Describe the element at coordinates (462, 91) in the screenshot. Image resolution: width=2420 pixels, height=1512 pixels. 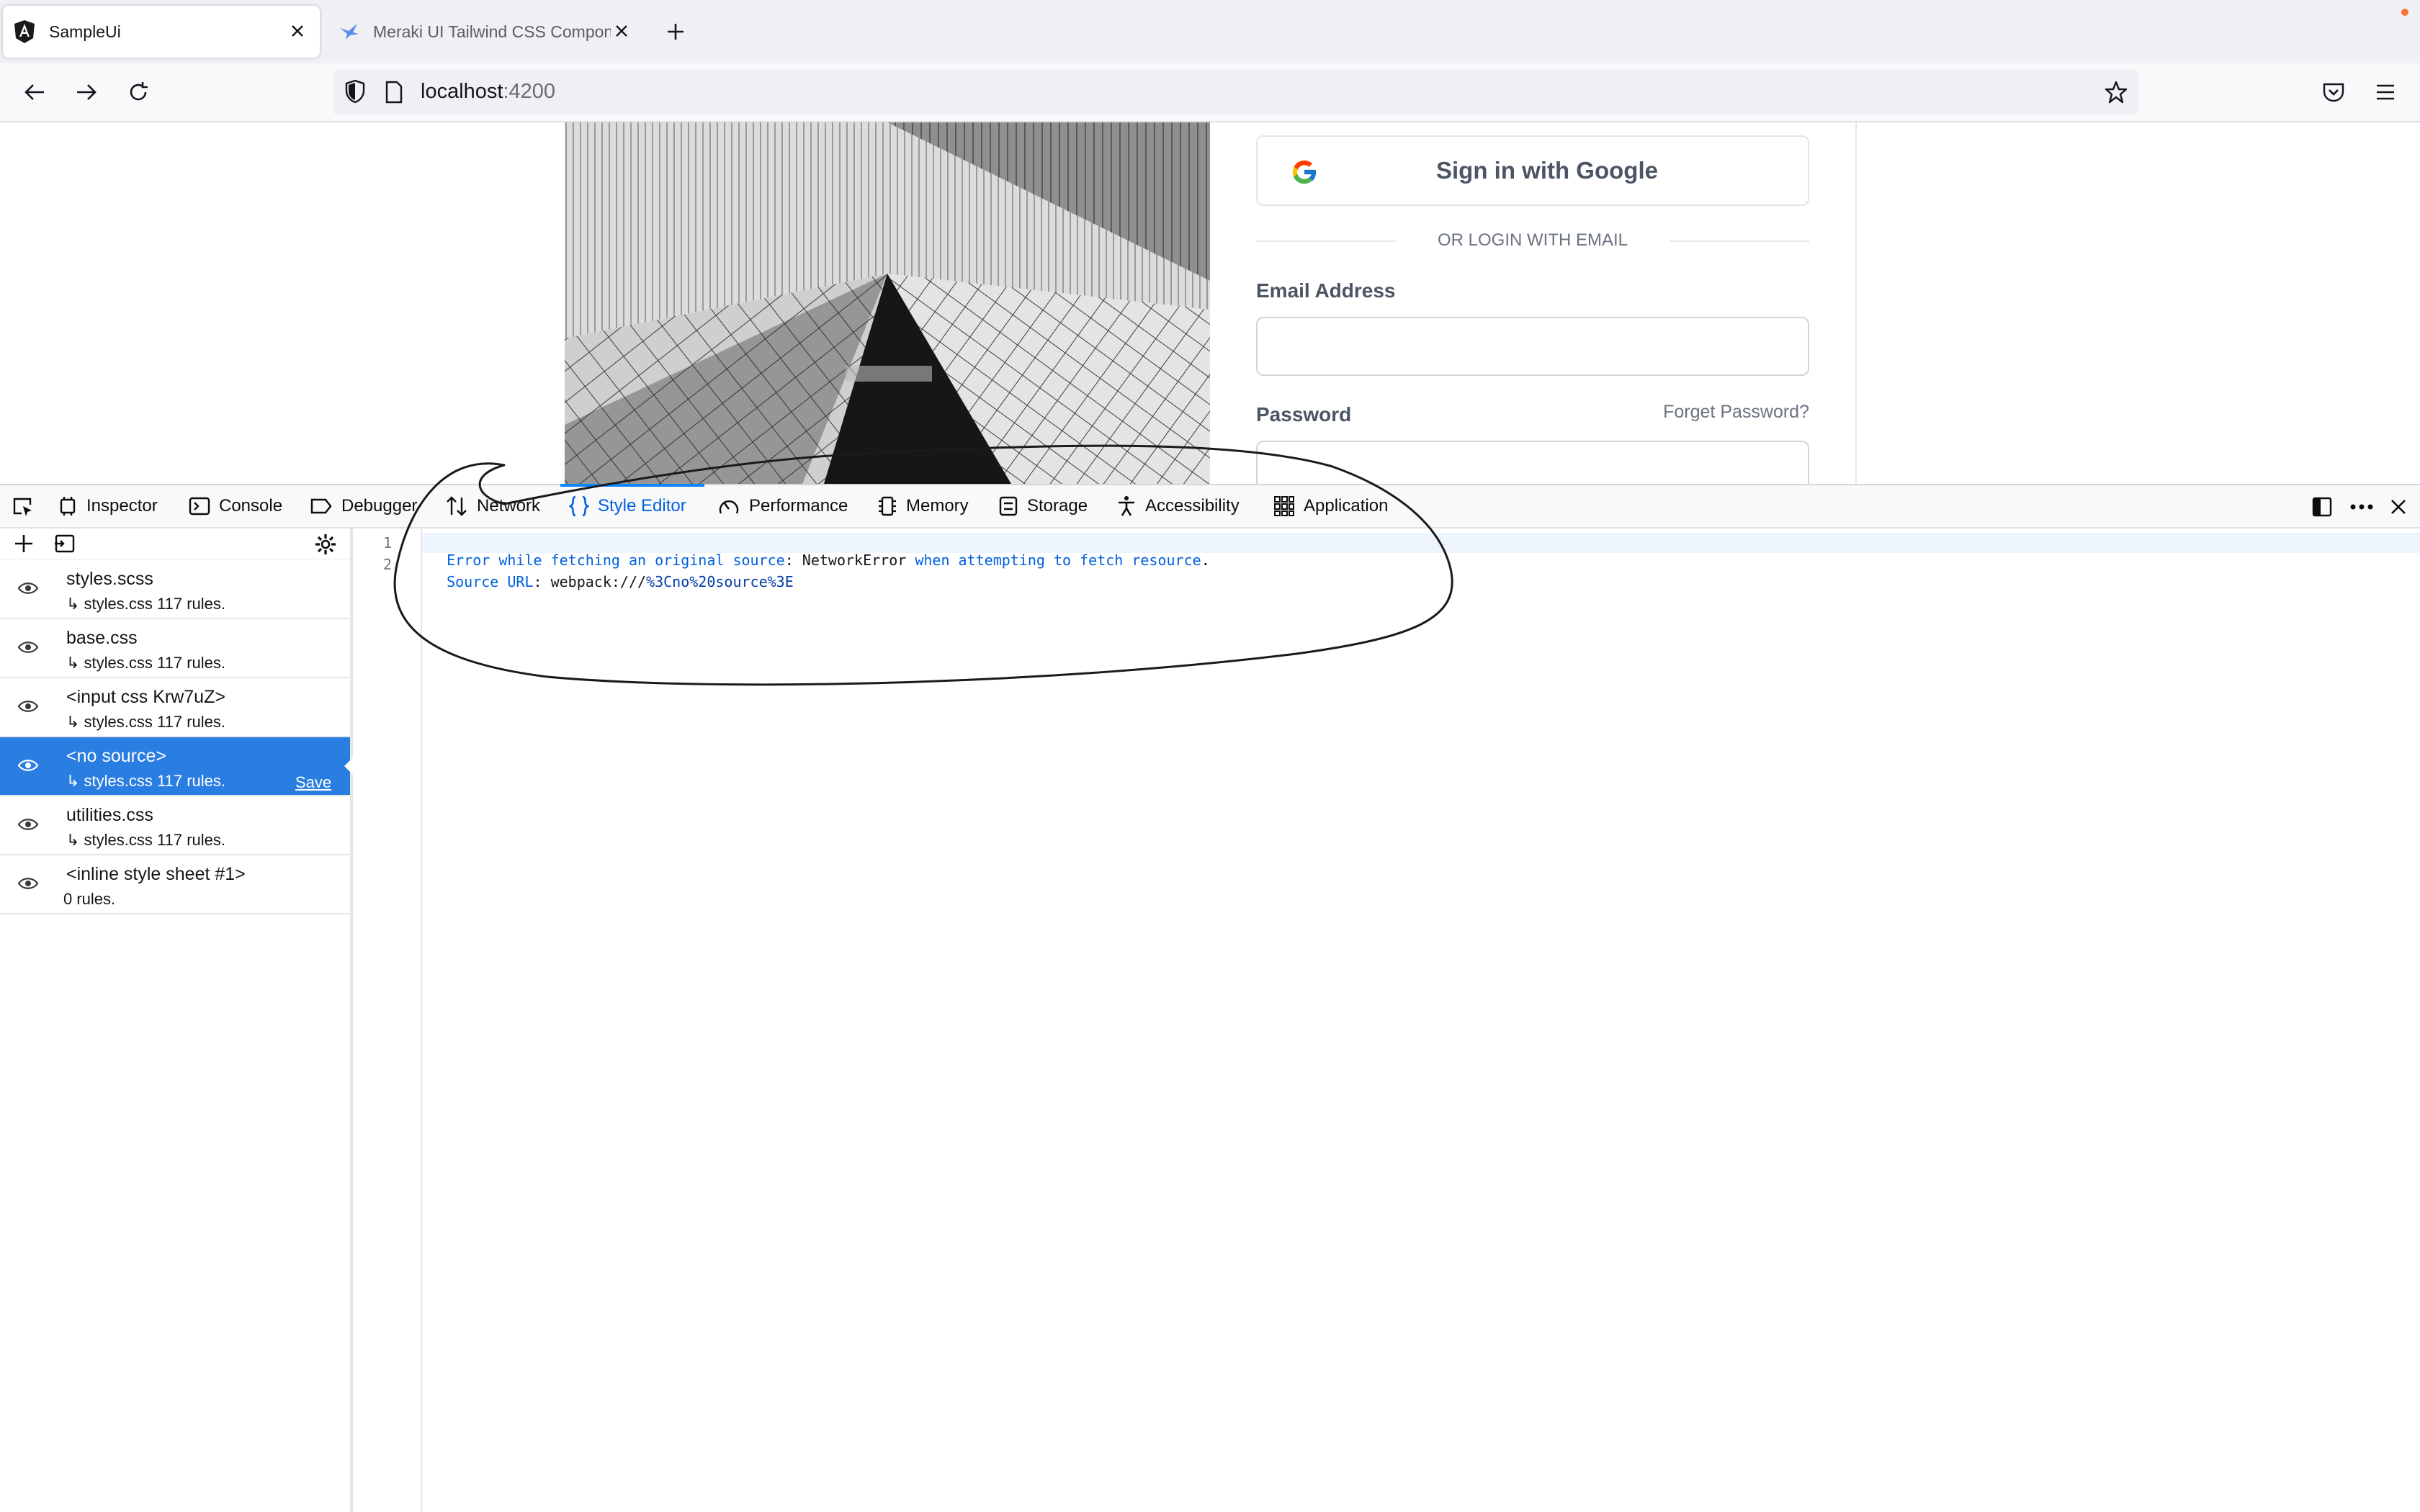
I see `url-host: localhost` at that location.